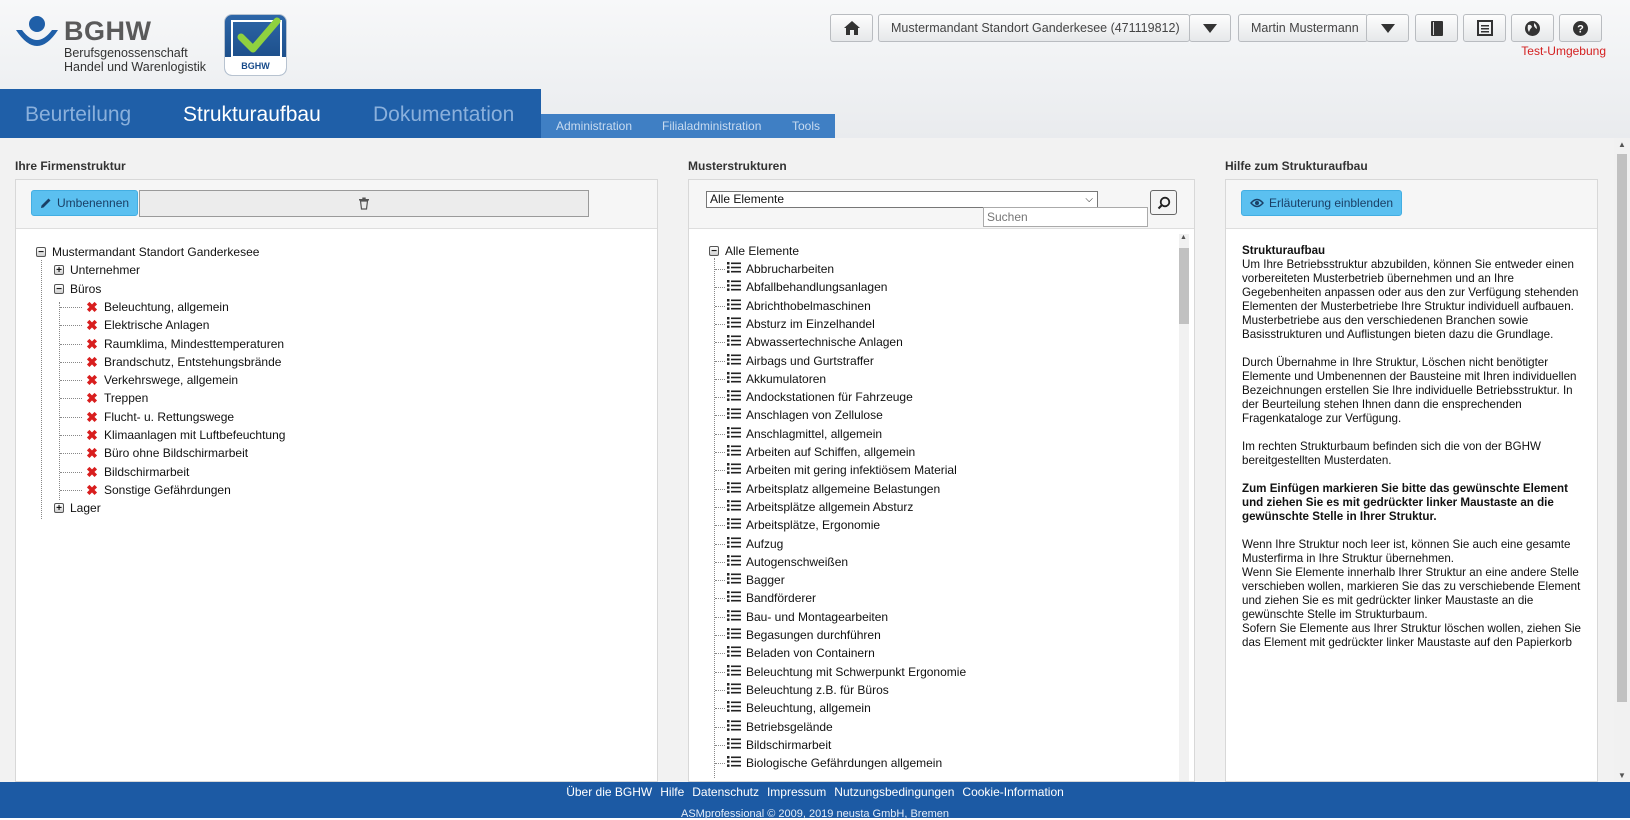  Describe the element at coordinates (1210, 28) in the screenshot. I see `company-dropdown-button` at that location.